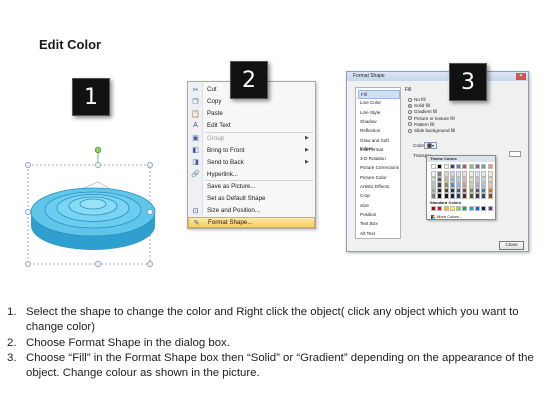 The image size is (560, 420). Describe the element at coordinates (379, 234) in the screenshot. I see `dialog-nav-alt-text: Alt Text` at that location.